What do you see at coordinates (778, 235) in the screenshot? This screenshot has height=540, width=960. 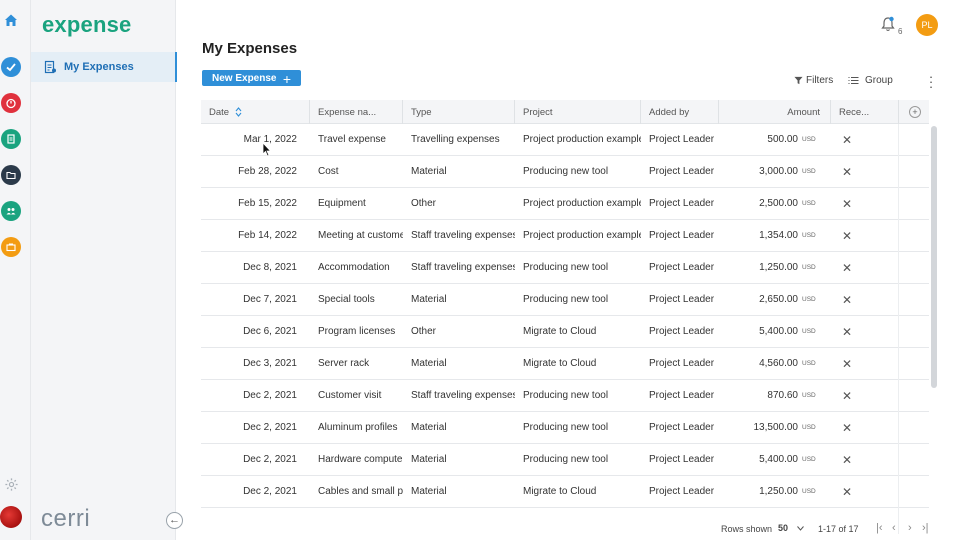 I see `amount-cell: 1,354.00` at bounding box center [778, 235].